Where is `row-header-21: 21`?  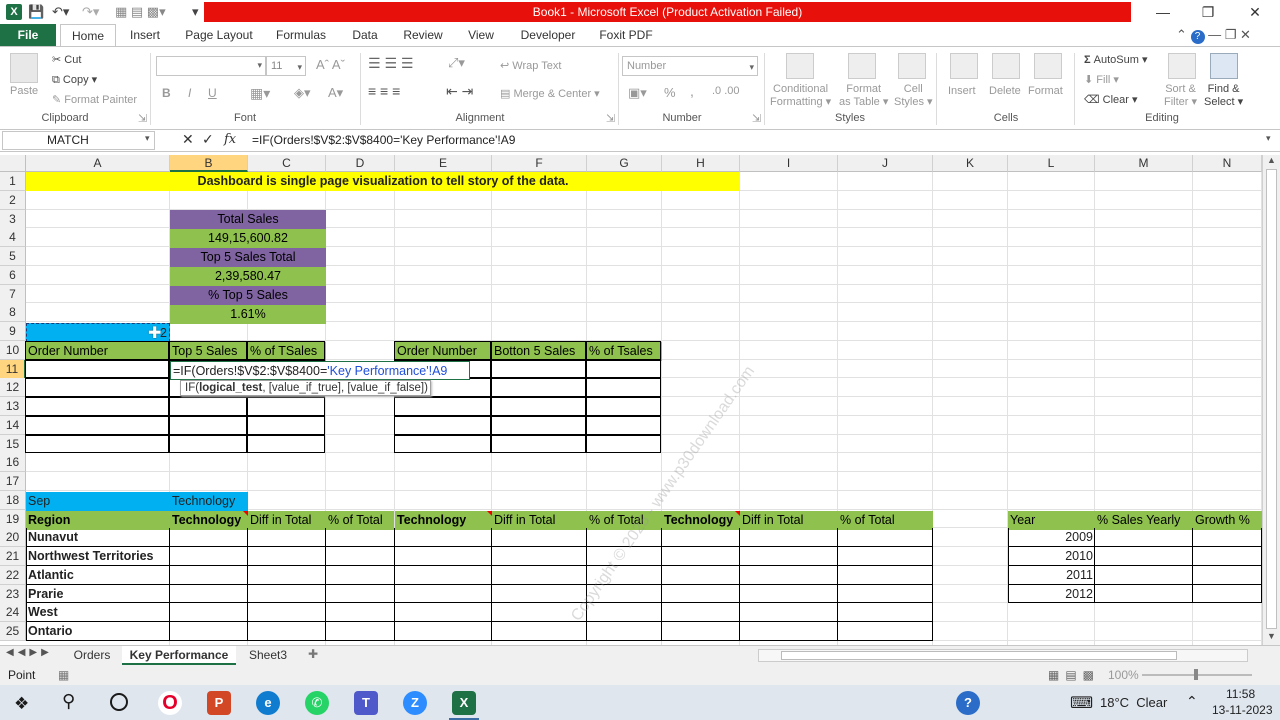
row-header-21: 21 is located at coordinates (13, 556).